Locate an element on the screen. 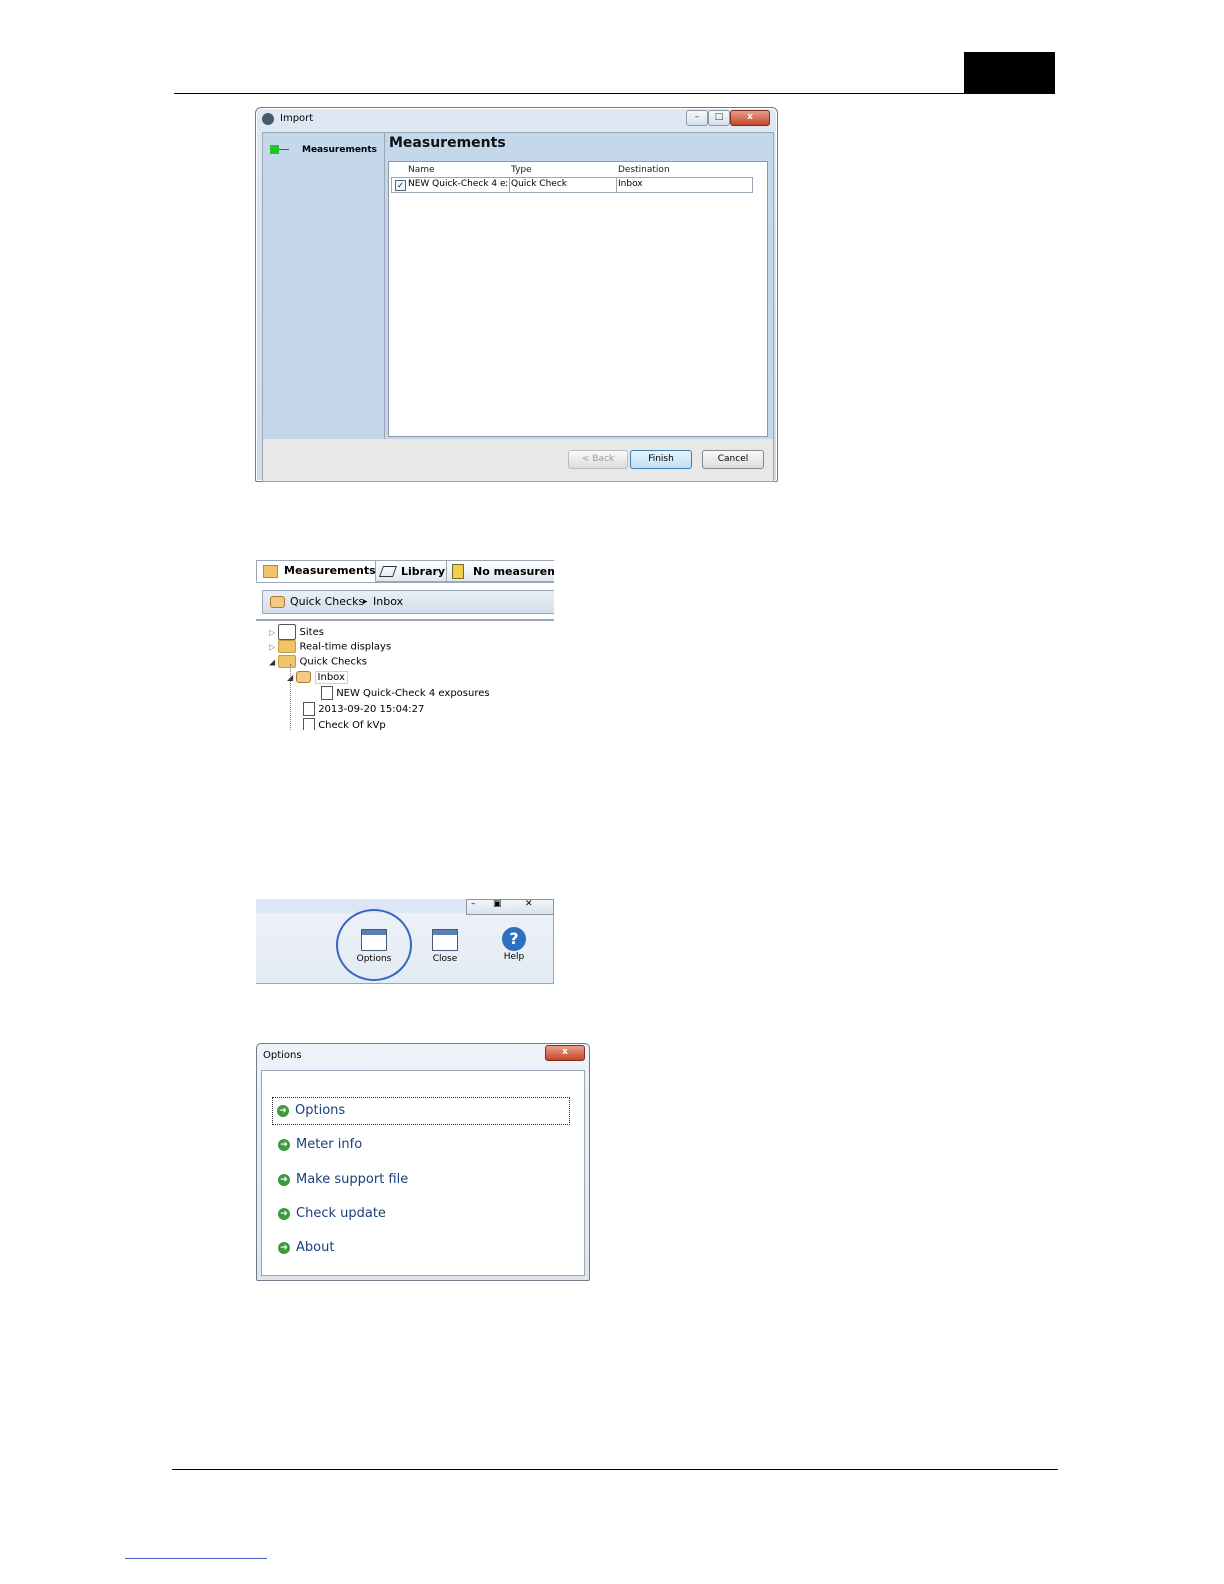  toolbar-label: Options is located at coordinates (374, 959).